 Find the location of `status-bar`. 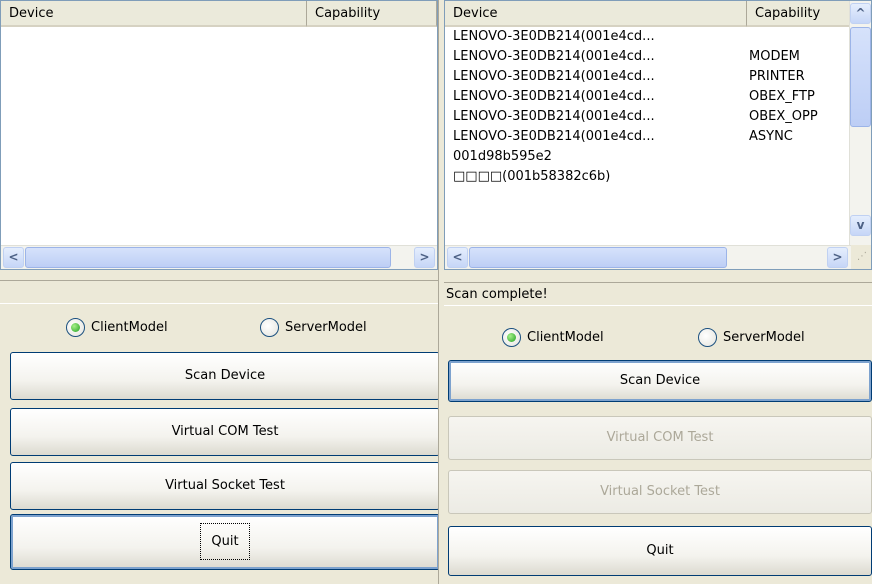

status-bar is located at coordinates (219, 292).